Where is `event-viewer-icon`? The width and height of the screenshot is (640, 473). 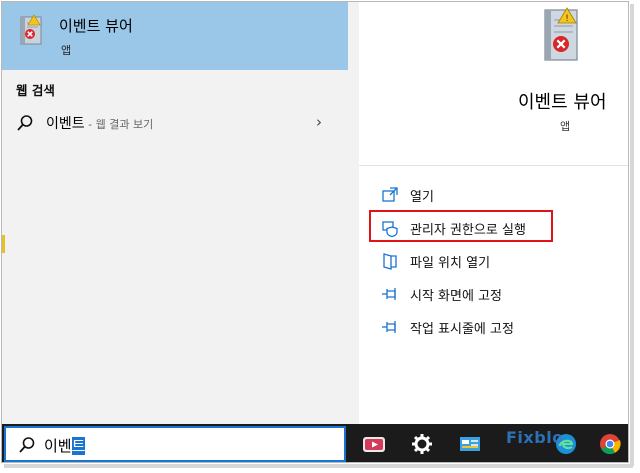 event-viewer-icon is located at coordinates (31, 29).